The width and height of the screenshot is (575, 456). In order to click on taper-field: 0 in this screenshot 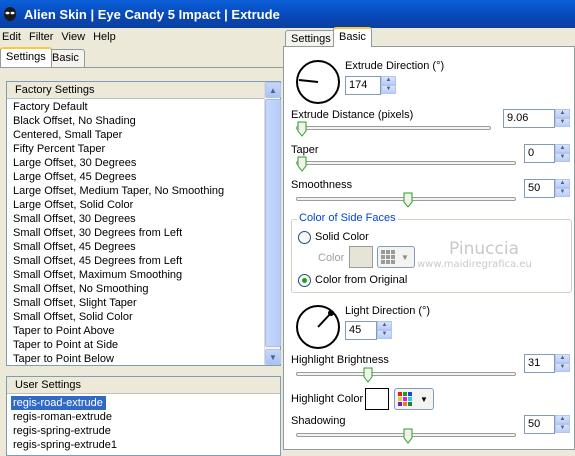, I will do `click(539, 153)`.